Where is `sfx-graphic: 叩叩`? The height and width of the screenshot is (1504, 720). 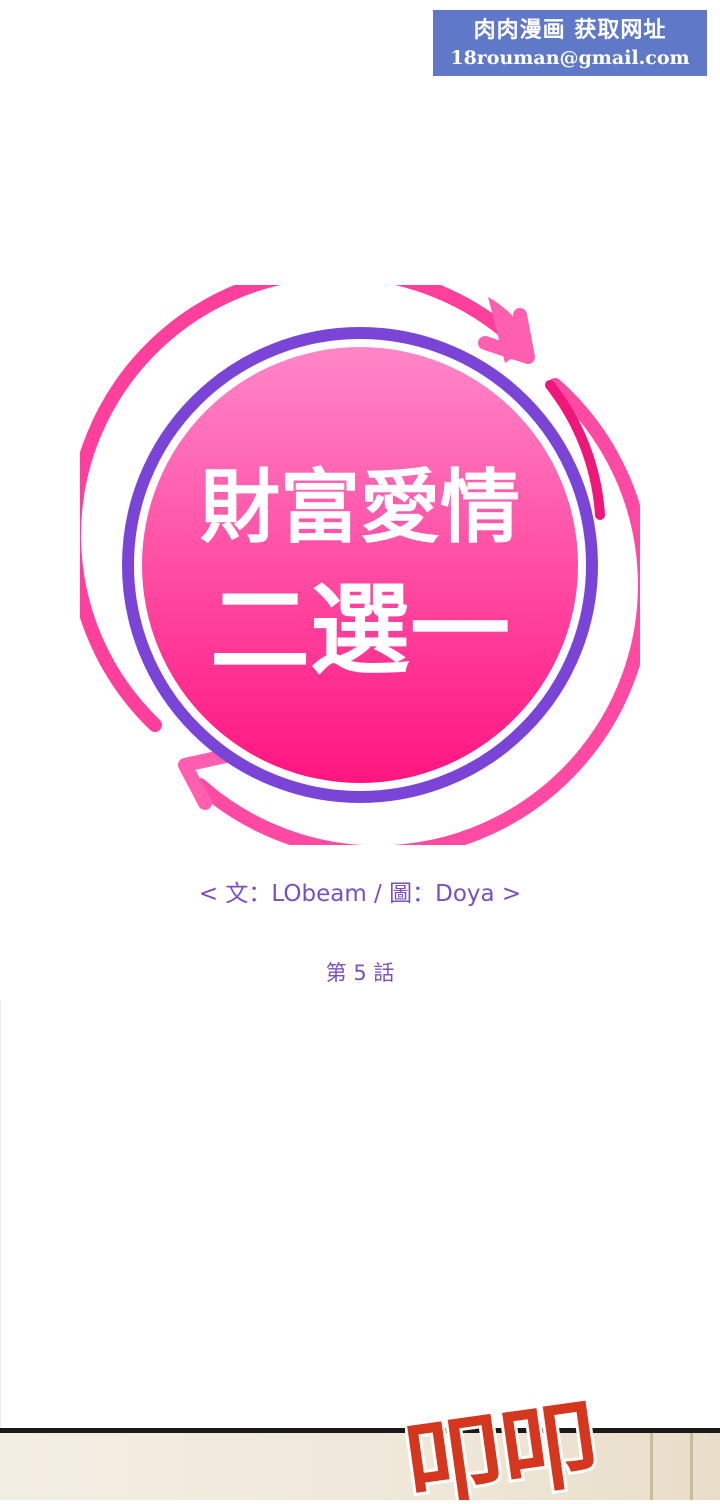 sfx-graphic: 叩叩 is located at coordinates (502, 1443).